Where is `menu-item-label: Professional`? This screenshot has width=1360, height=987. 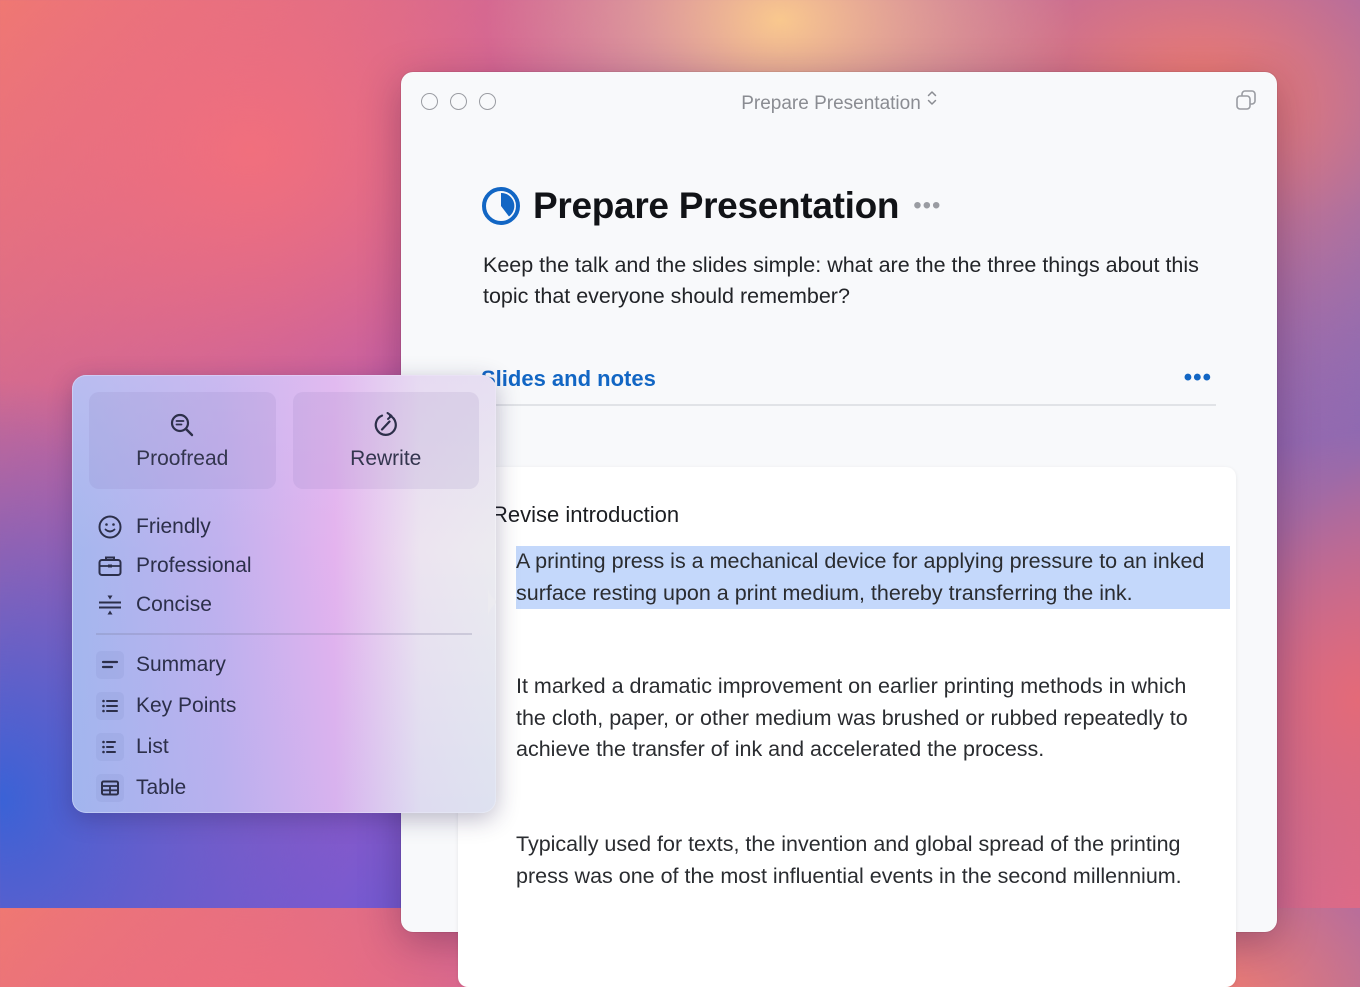
menu-item-label: Professional is located at coordinates (194, 565).